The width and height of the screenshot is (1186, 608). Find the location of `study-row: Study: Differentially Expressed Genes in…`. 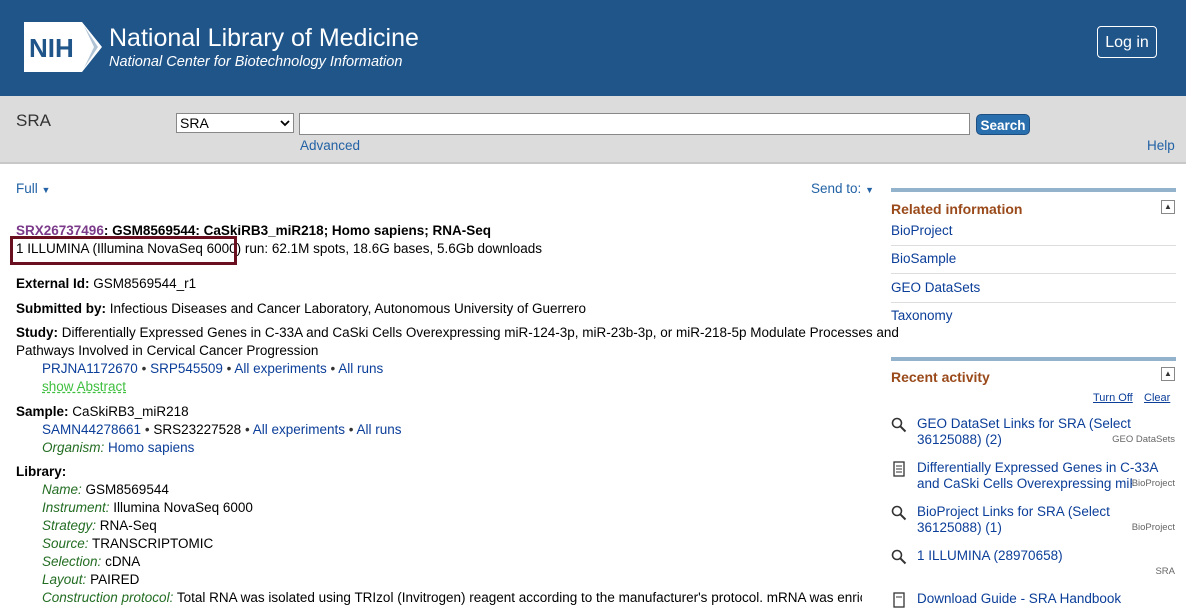

study-row: Study: Differentially Expressed Genes in… is located at coordinates (457, 332).